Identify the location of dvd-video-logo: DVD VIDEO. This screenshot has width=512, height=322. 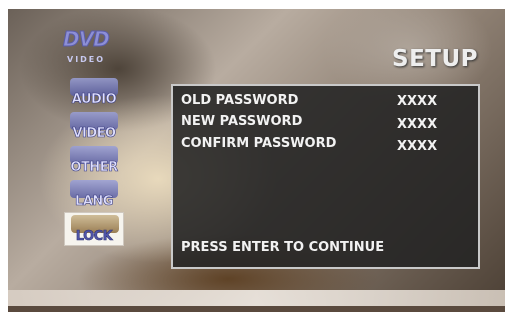
(92, 47).